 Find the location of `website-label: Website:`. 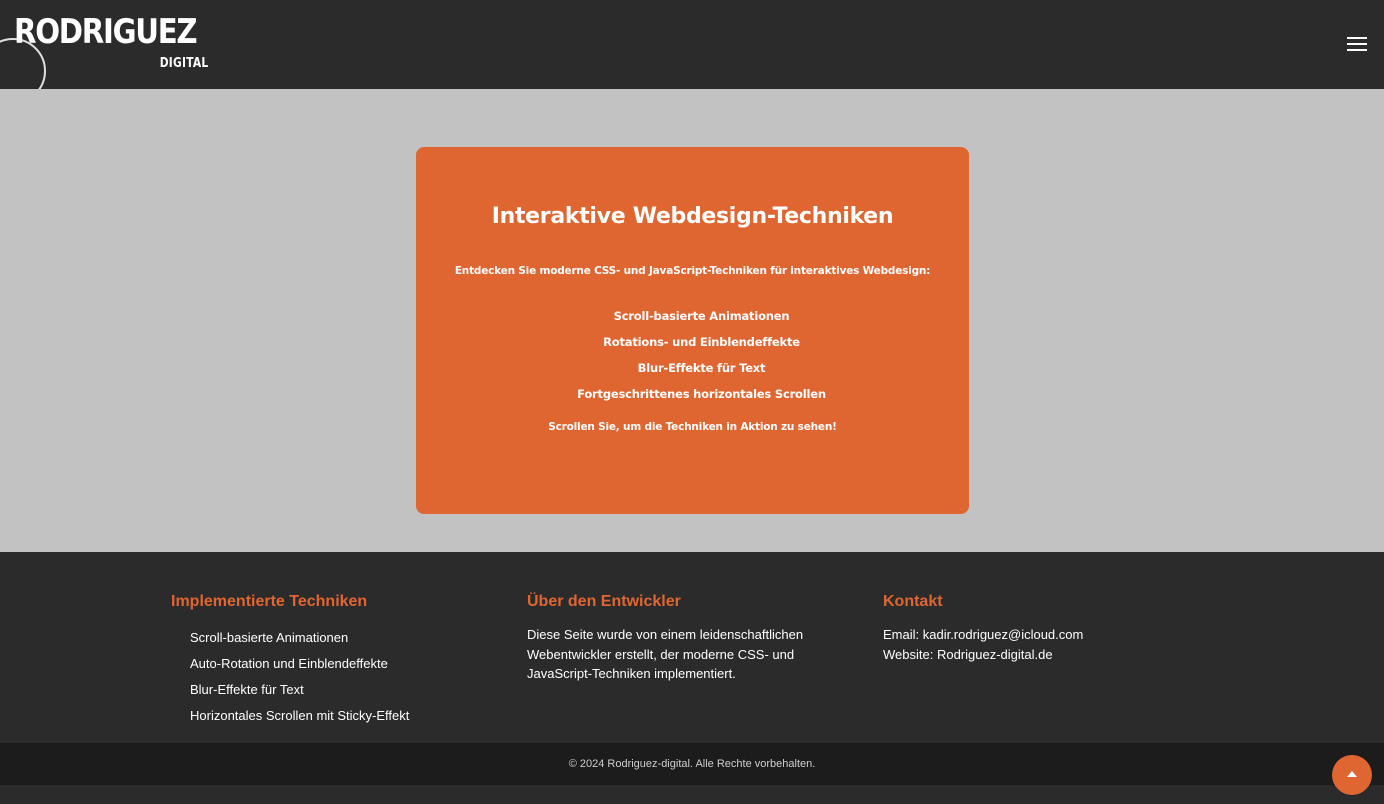

website-label: Website: is located at coordinates (910, 654).